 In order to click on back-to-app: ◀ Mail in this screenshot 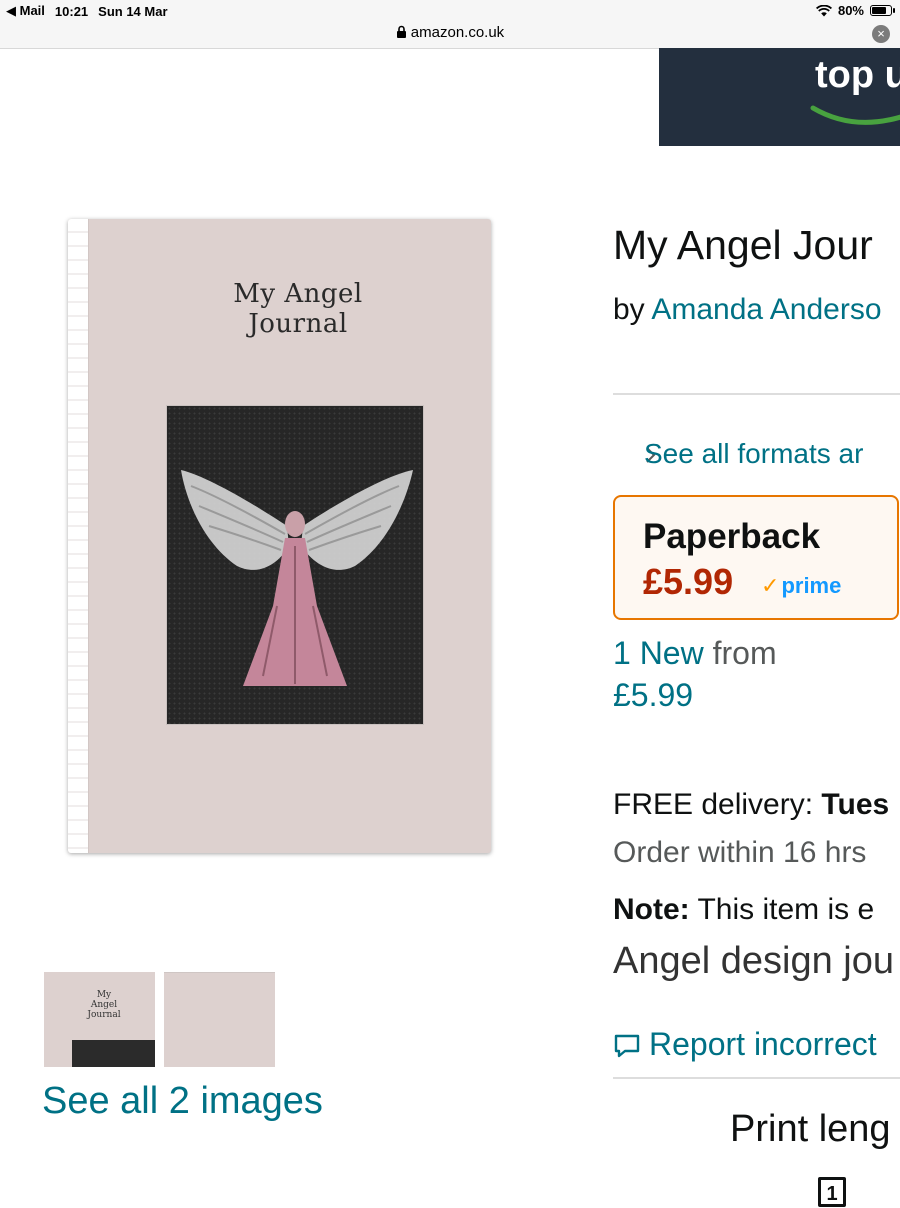, I will do `click(25, 11)`.